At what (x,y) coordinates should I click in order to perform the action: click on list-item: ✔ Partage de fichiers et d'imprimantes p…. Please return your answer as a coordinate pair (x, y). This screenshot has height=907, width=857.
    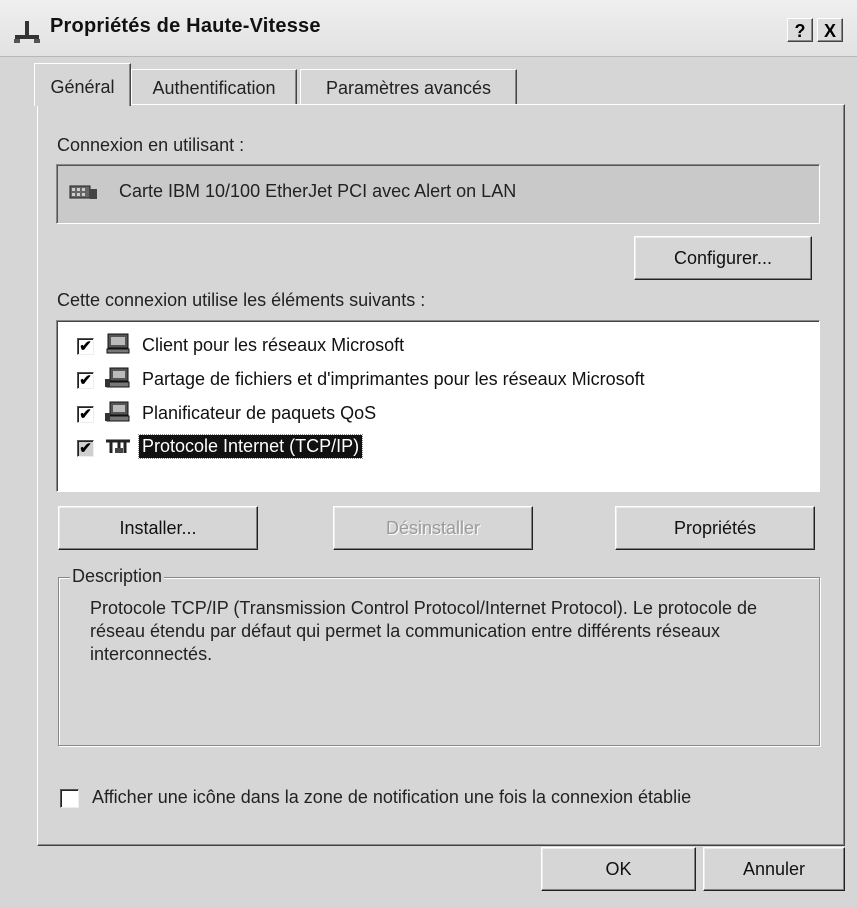
    Looking at the image, I should click on (437, 383).